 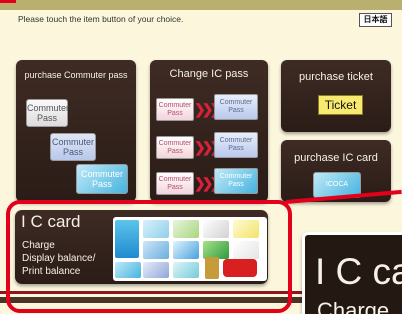 I want to click on change-ic-pass-title: Change IC pass, so click(x=209, y=74).